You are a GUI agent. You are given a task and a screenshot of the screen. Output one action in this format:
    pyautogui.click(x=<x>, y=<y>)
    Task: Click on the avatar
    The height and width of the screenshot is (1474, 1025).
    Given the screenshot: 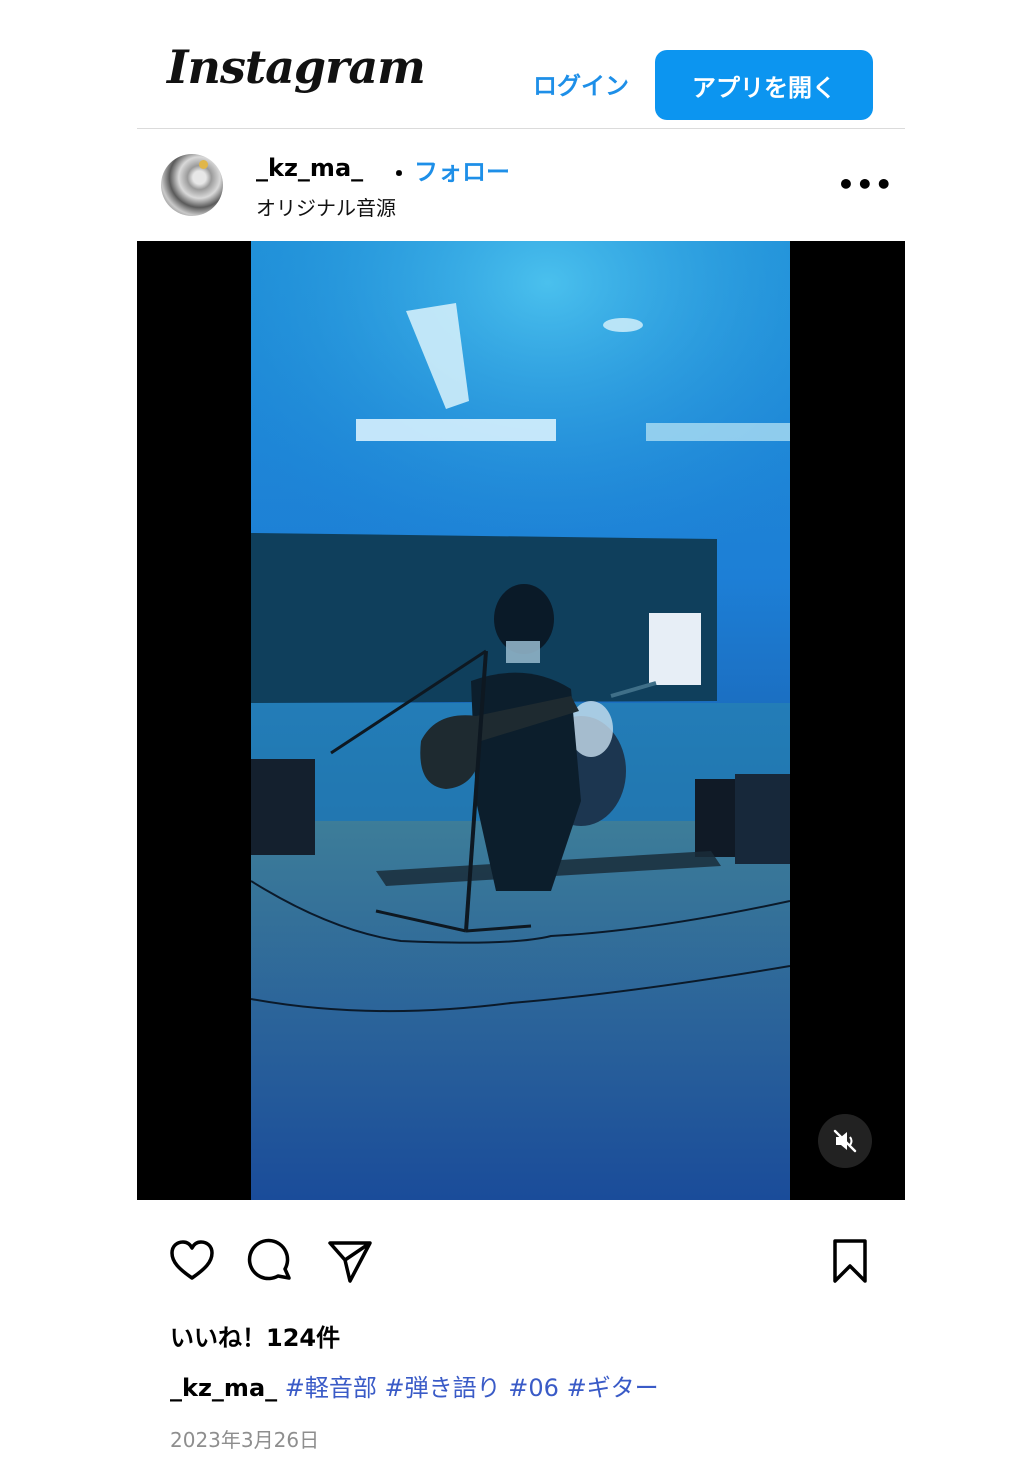 What is the action you would take?
    pyautogui.click(x=192, y=185)
    